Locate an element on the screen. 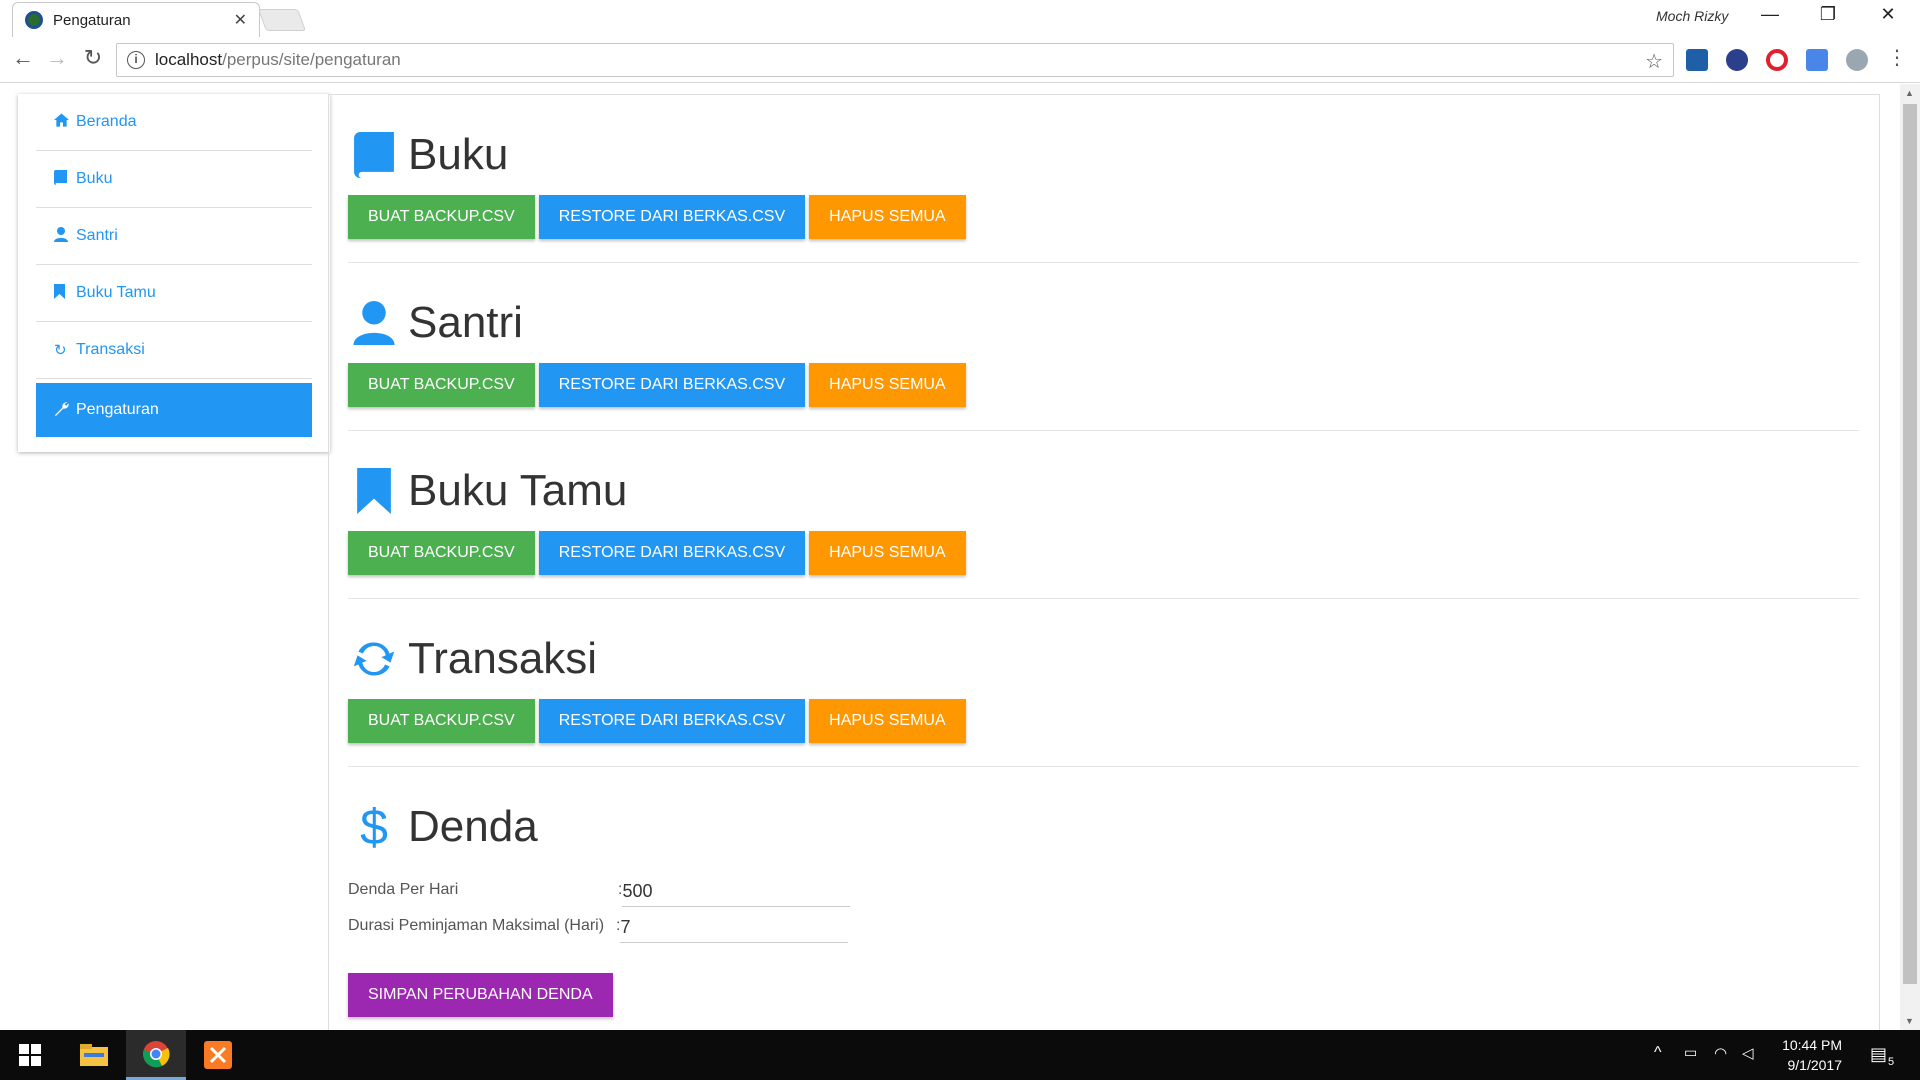  wifi-icon: ◠ is located at coordinates (1720, 1053).